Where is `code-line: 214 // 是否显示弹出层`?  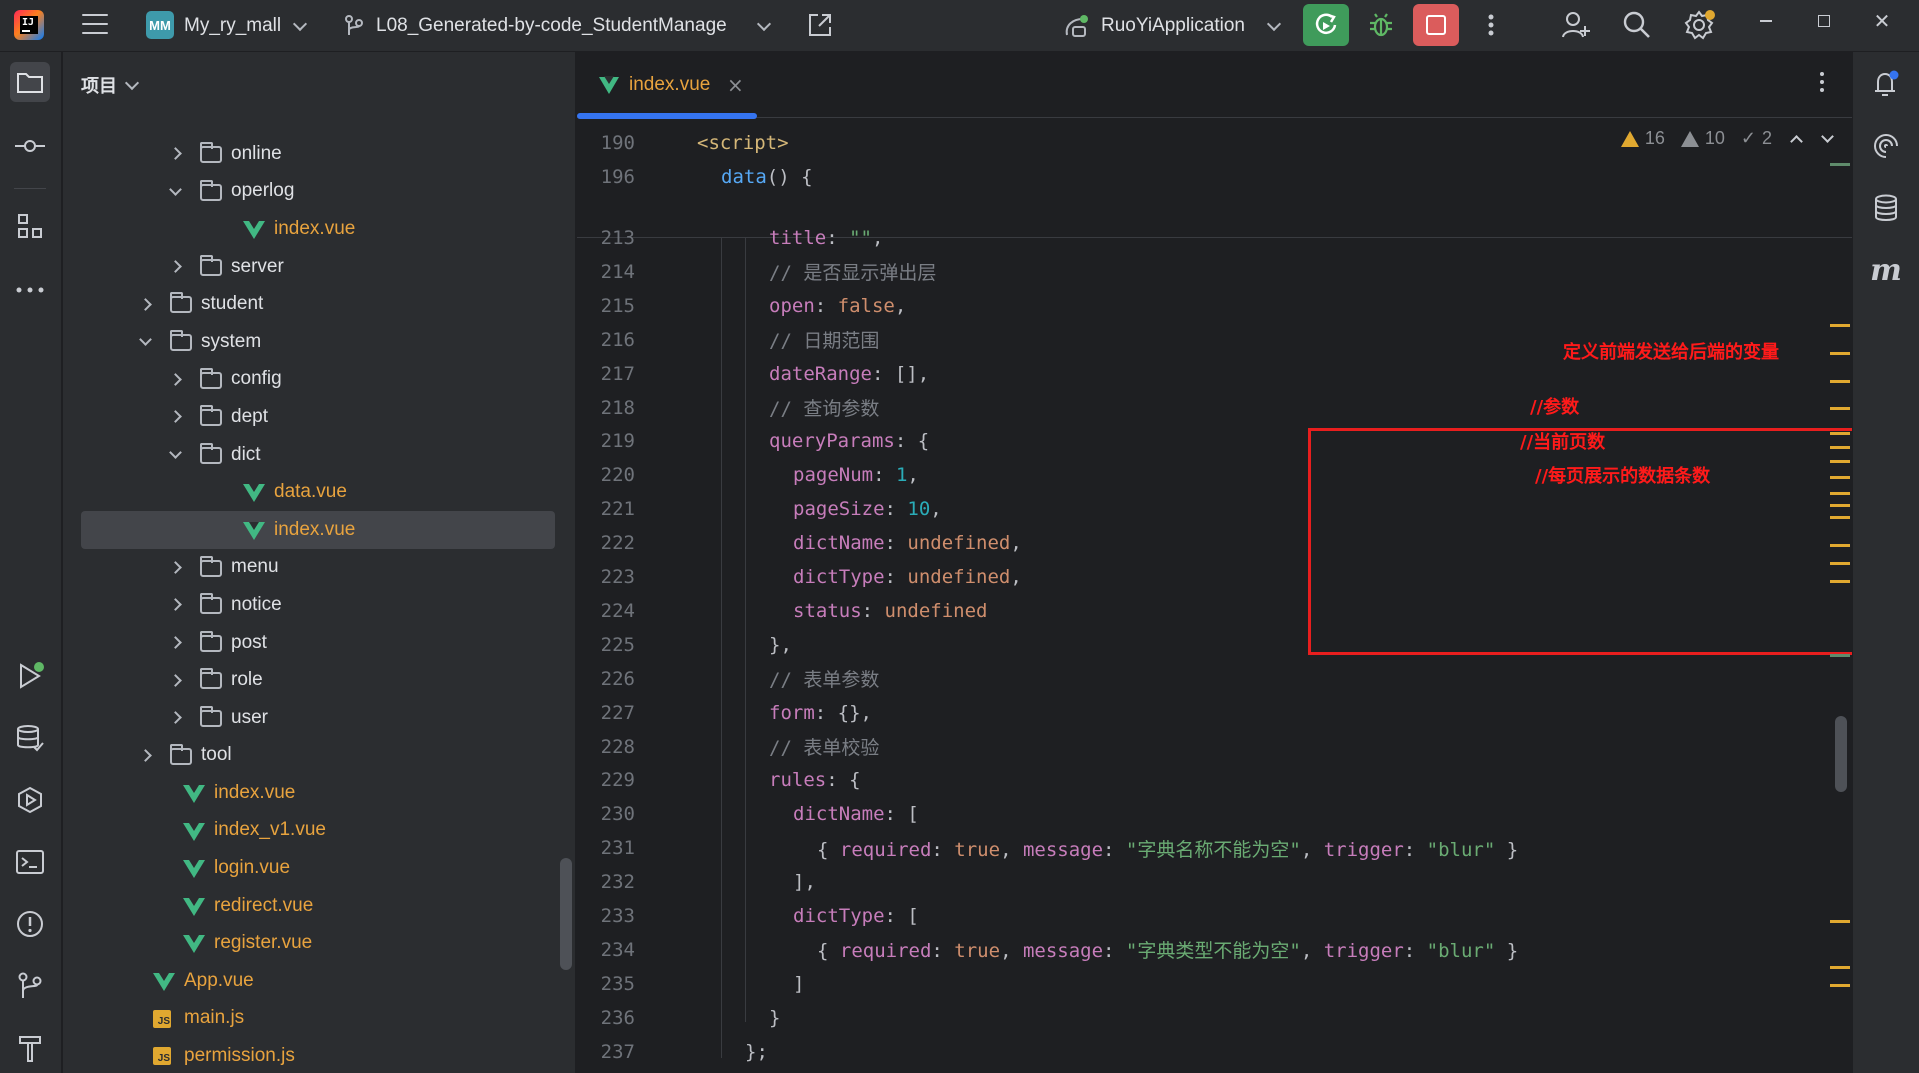 code-line: 214 // 是否显示弹出层 is located at coordinates (1214, 272).